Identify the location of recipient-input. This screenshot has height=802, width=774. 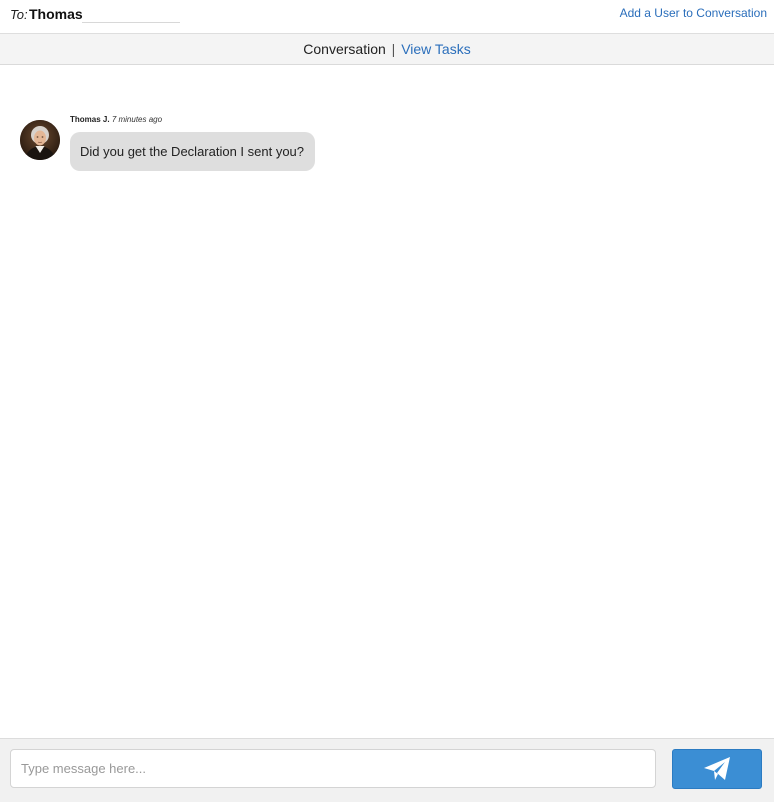
(131, 14).